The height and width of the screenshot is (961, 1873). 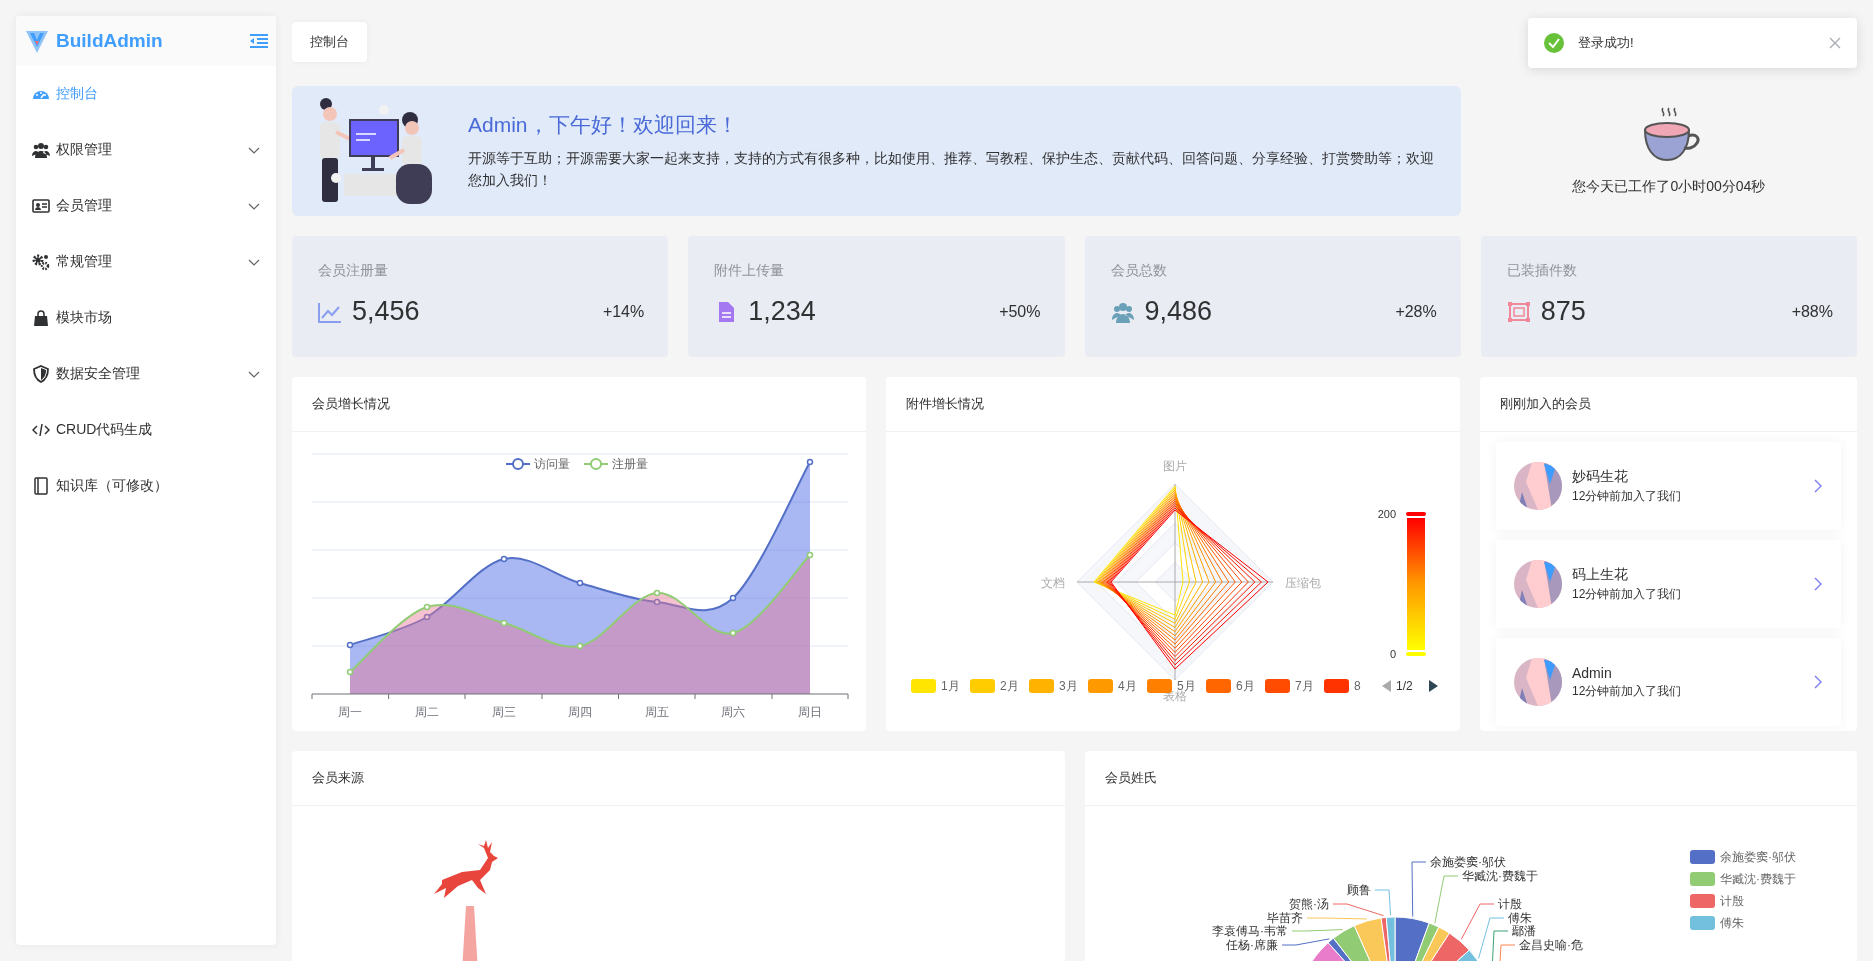 What do you see at coordinates (1470, 778) in the screenshot?
I see `card-title: 会员姓氏` at bounding box center [1470, 778].